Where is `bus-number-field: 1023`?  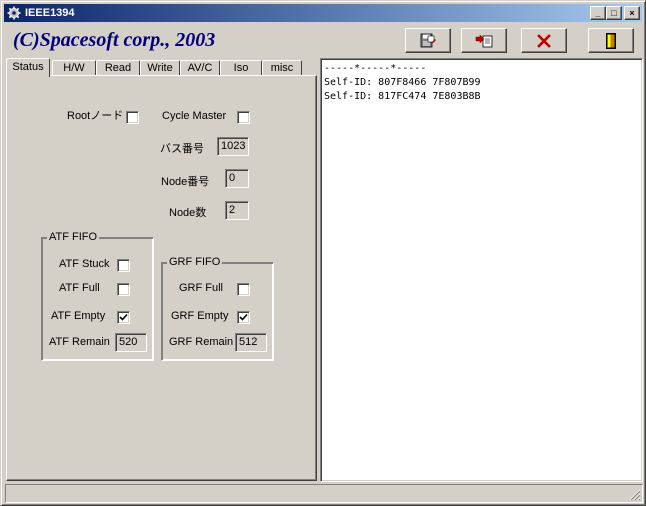
bus-number-field: 1023 is located at coordinates (233, 146).